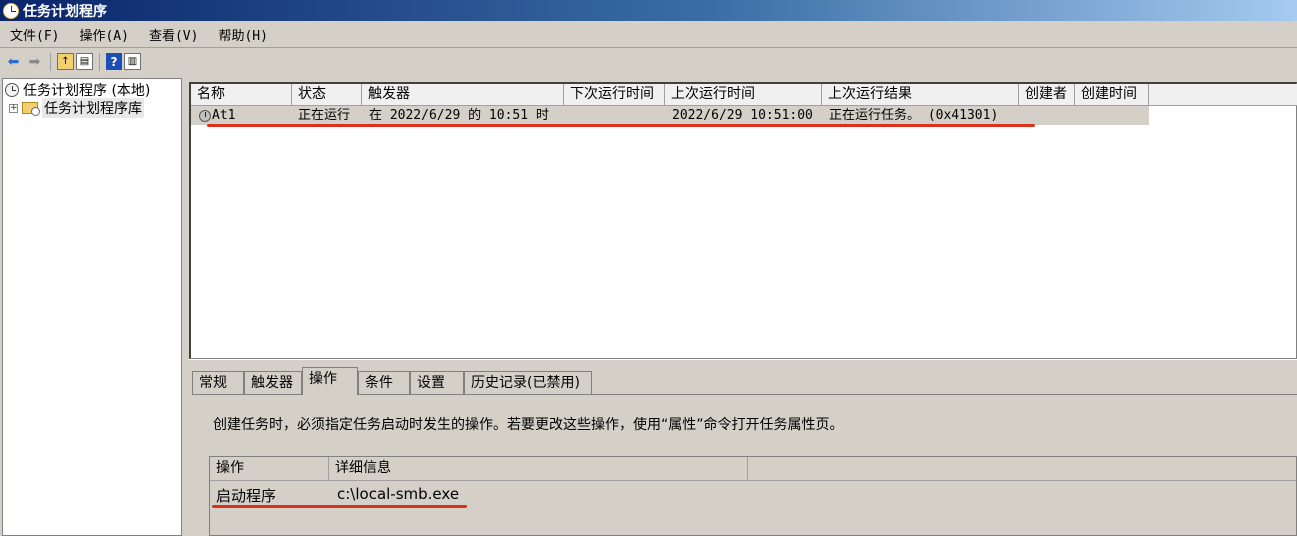  What do you see at coordinates (34, 61) in the screenshot?
I see `forward-arrow-icon: ➡` at bounding box center [34, 61].